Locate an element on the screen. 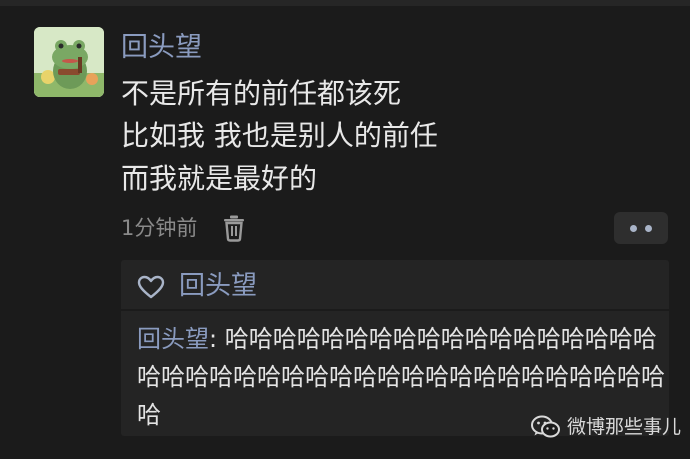 The height and width of the screenshot is (459, 690). more-options-button is located at coordinates (641, 228).